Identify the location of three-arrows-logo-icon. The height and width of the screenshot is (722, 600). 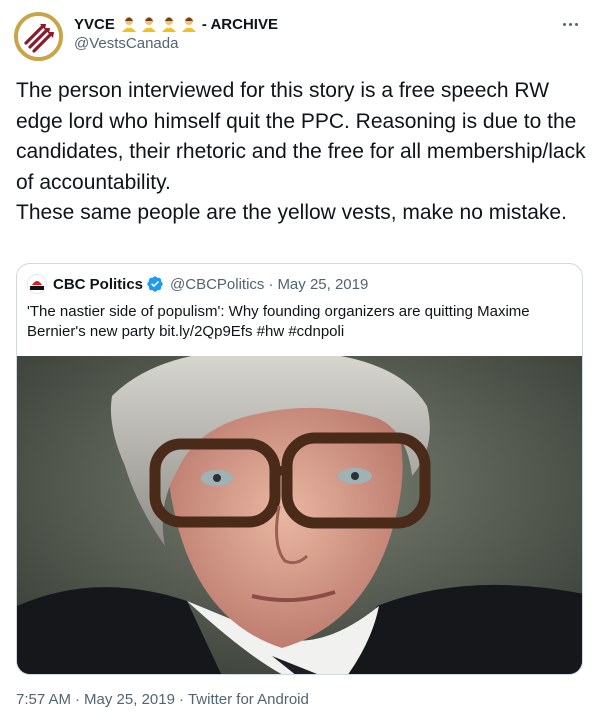
(38, 36).